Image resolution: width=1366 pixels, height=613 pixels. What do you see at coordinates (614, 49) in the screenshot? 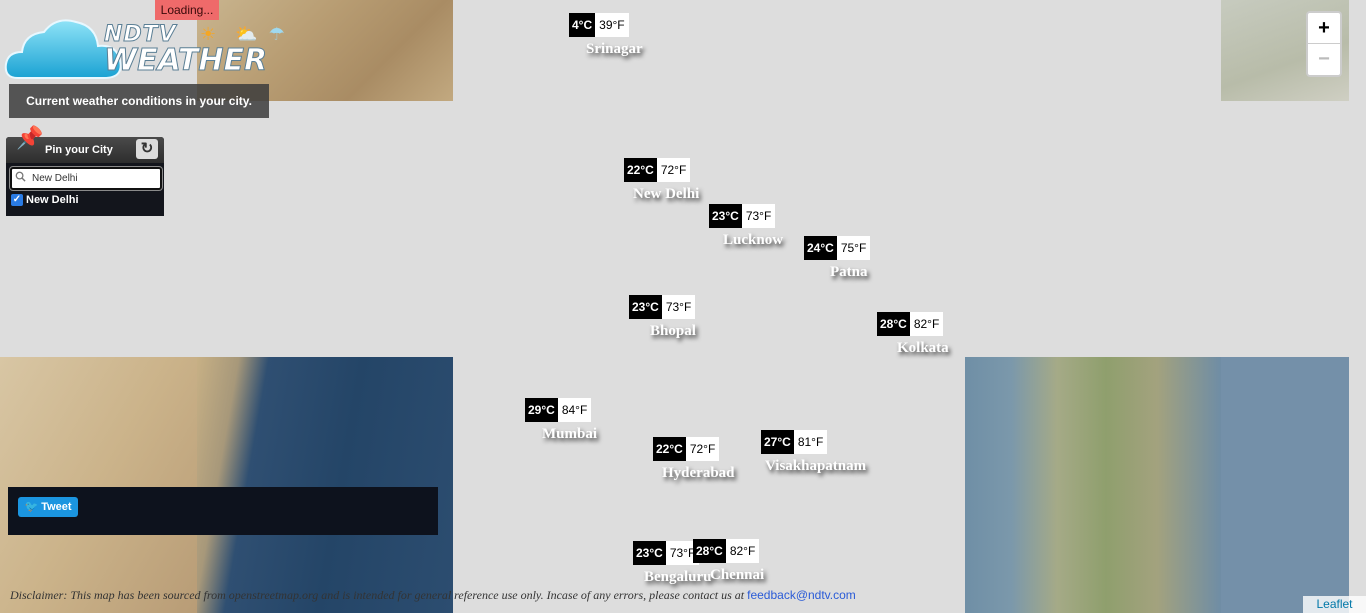
I see `city-name: Srinagar` at bounding box center [614, 49].